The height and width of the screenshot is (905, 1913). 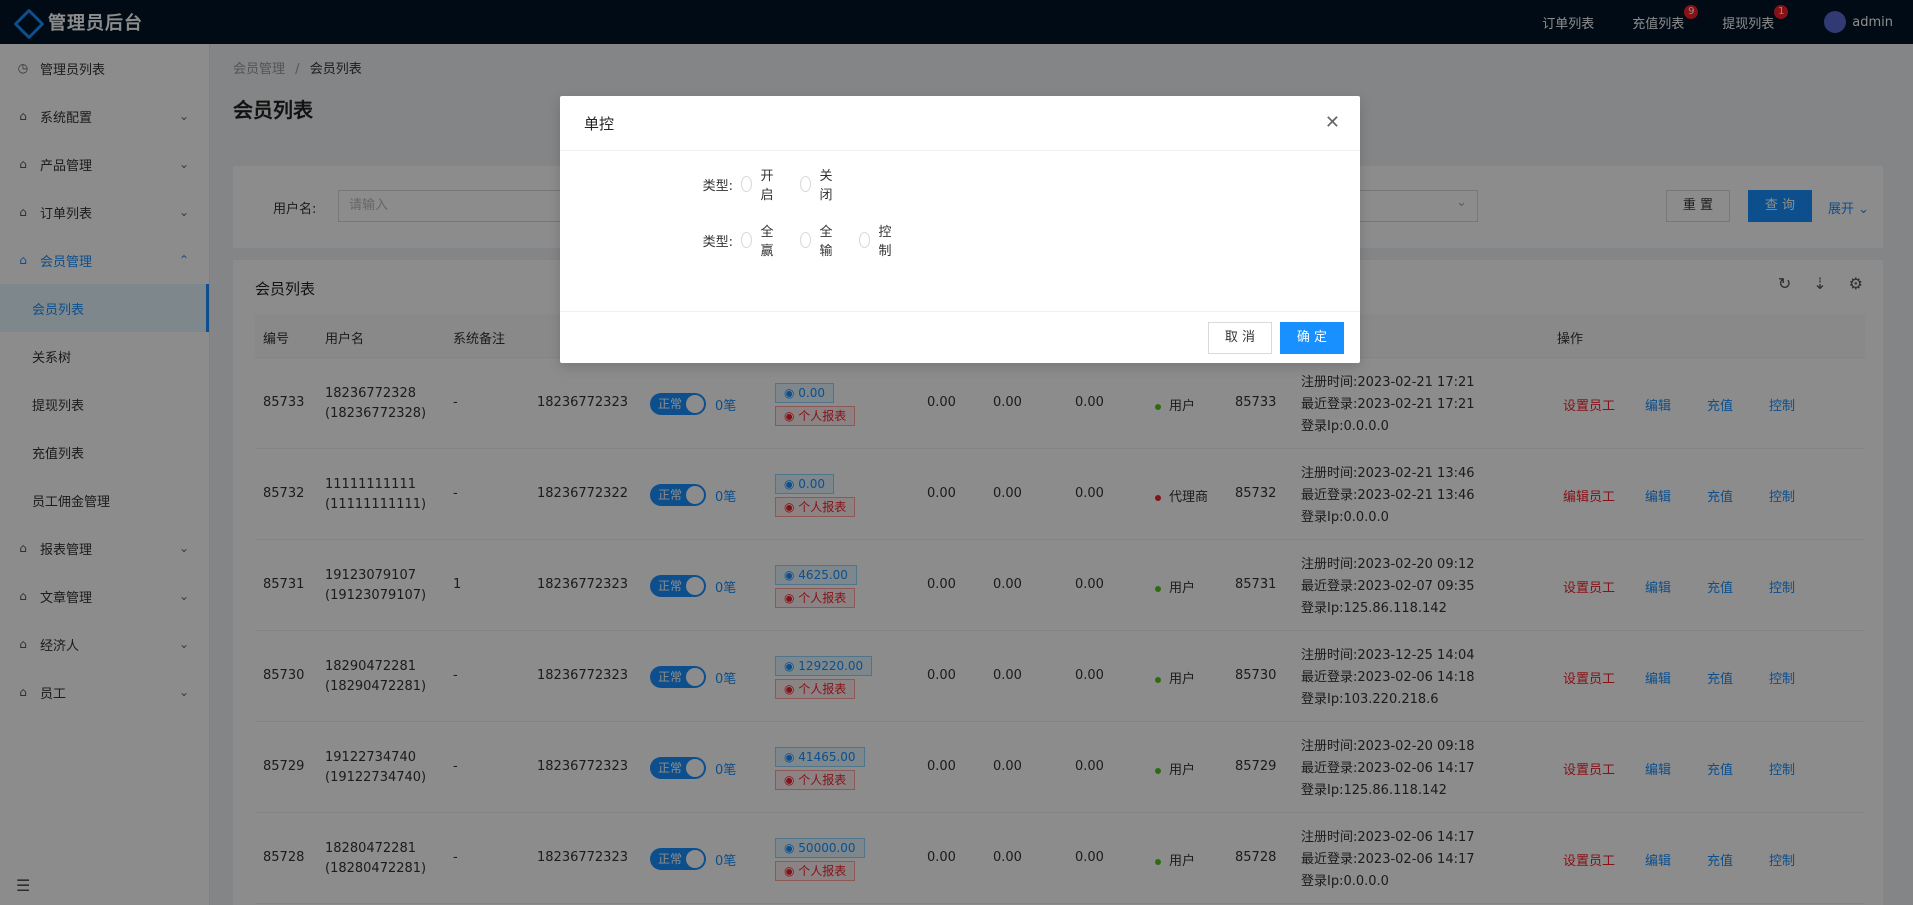 I want to click on switch-radio-group: 开启 关闭, so click(x=800, y=184).